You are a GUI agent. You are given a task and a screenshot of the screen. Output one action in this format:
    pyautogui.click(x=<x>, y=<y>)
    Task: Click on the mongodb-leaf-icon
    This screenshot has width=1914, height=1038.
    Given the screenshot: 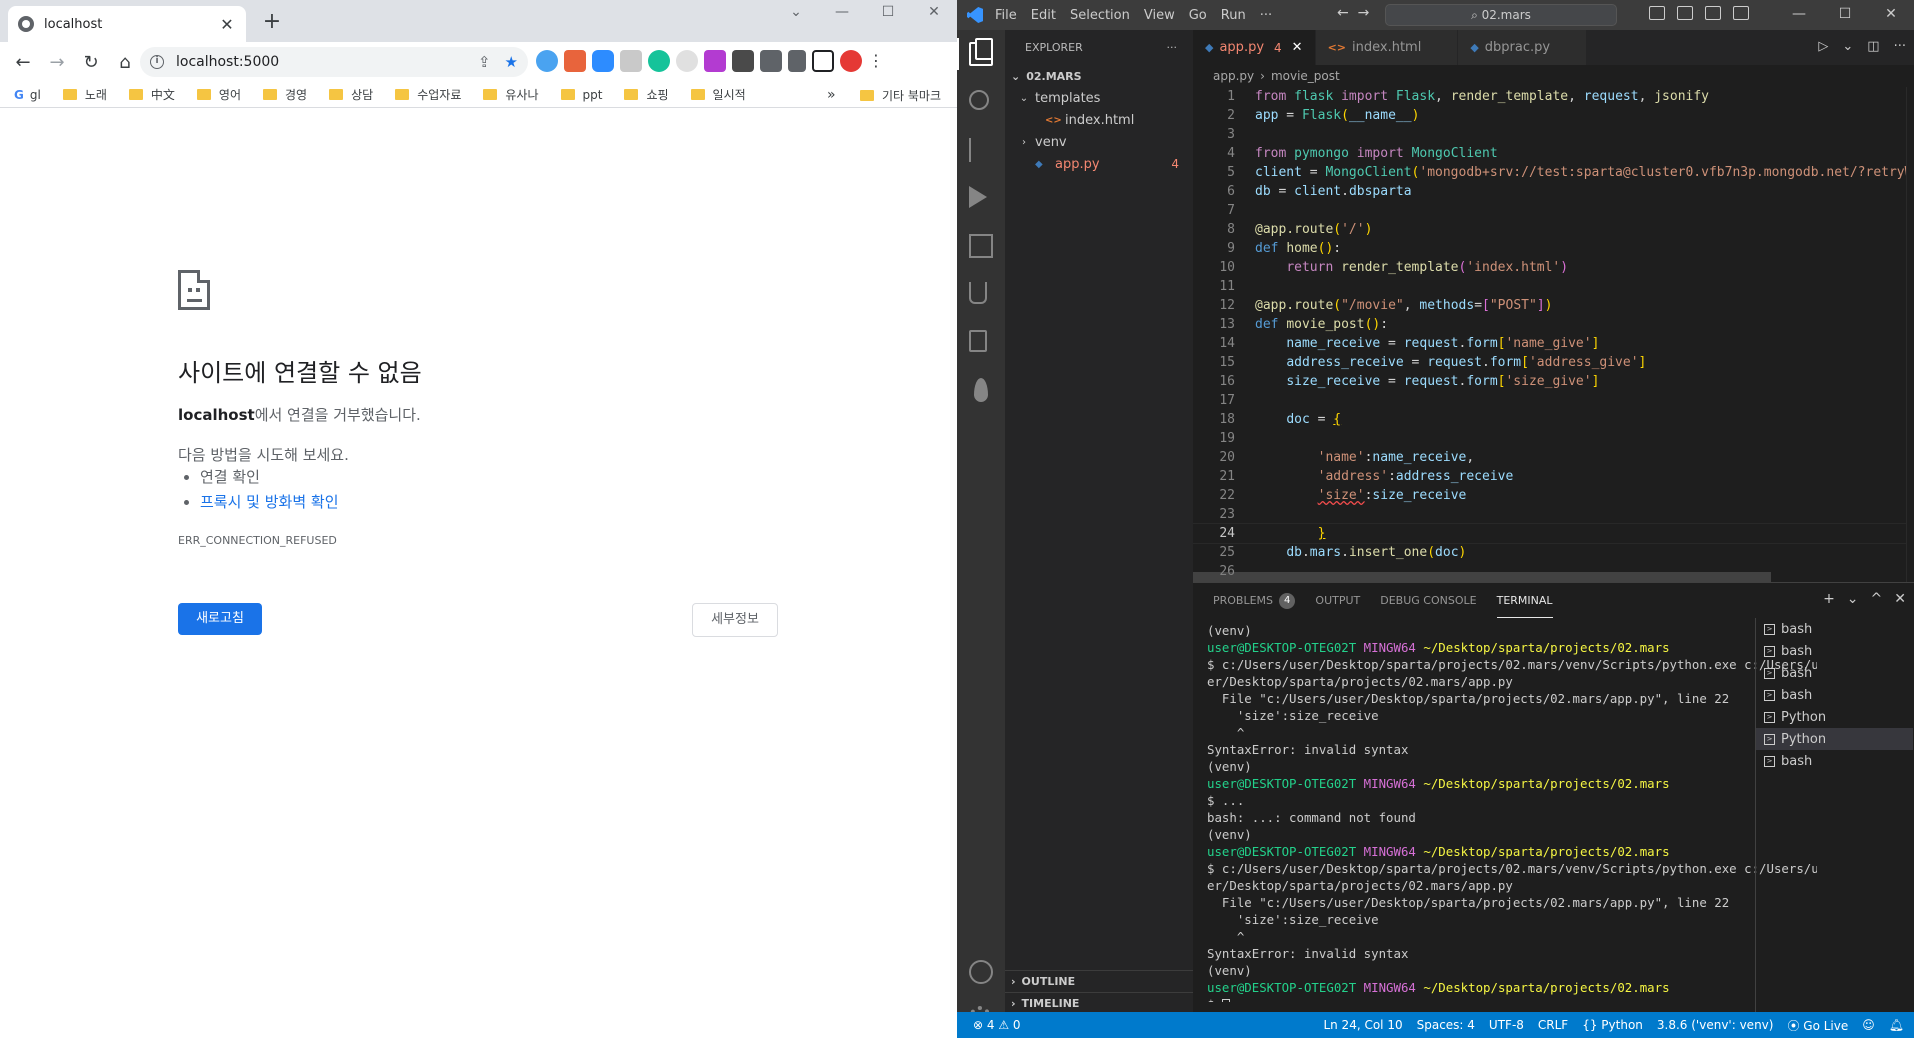 What is the action you would take?
    pyautogui.click(x=981, y=390)
    